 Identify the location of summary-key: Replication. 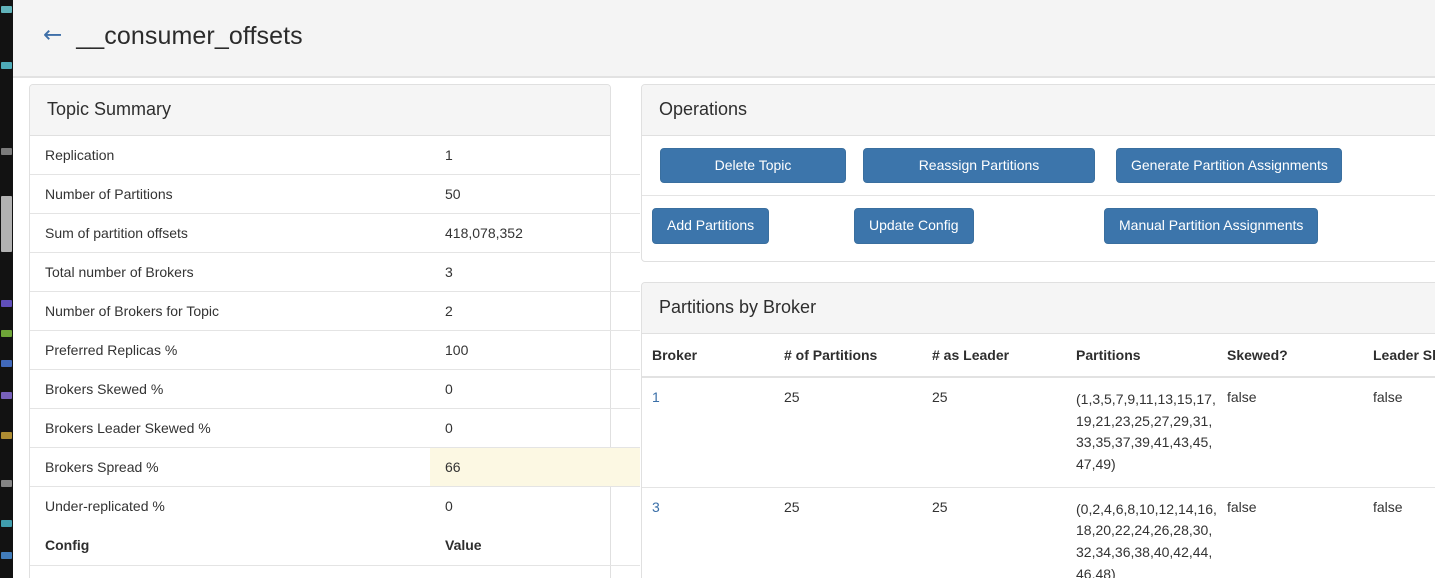
(80, 155).